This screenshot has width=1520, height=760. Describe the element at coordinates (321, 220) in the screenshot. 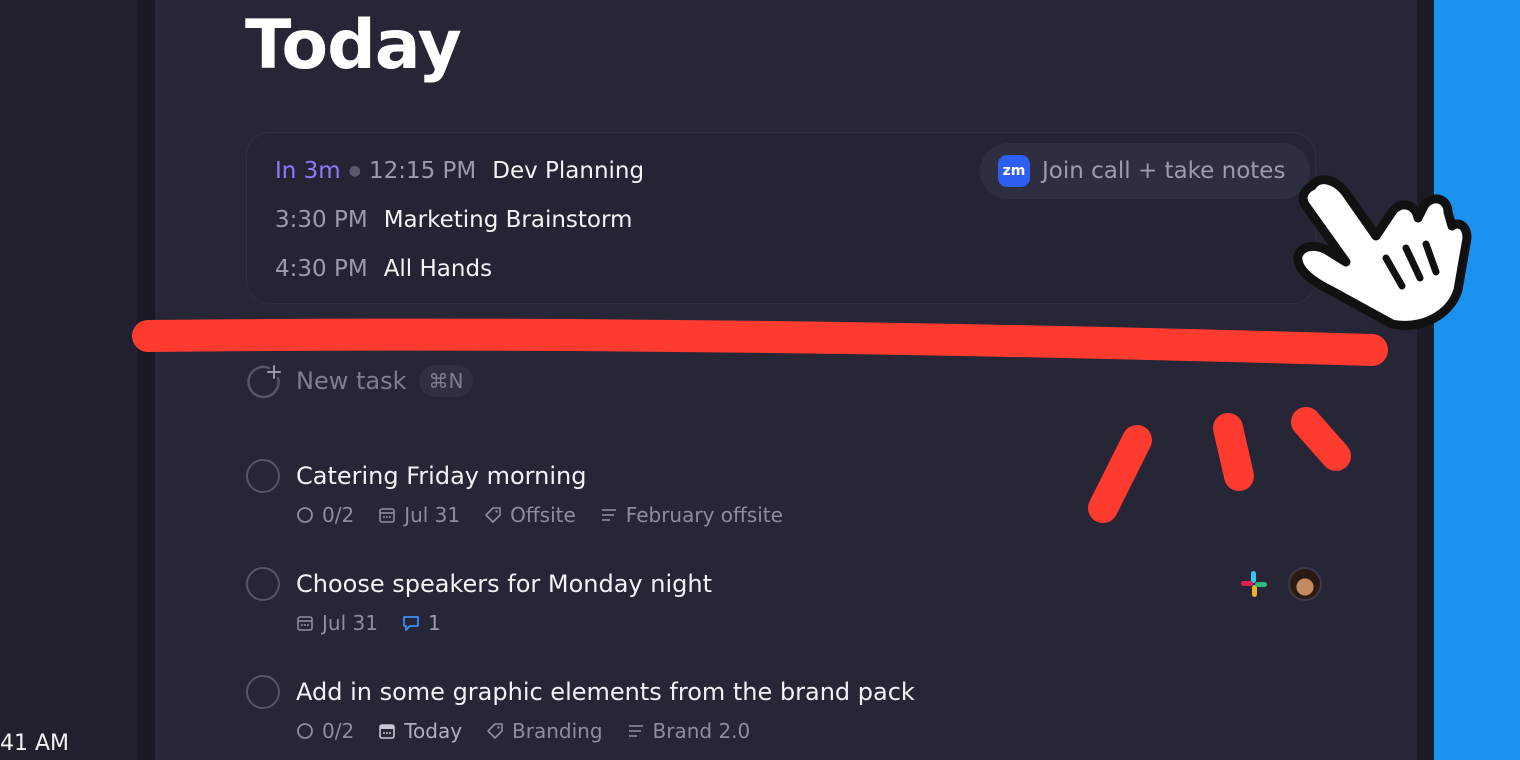

I see `meeting-time: 3:30 PM` at that location.